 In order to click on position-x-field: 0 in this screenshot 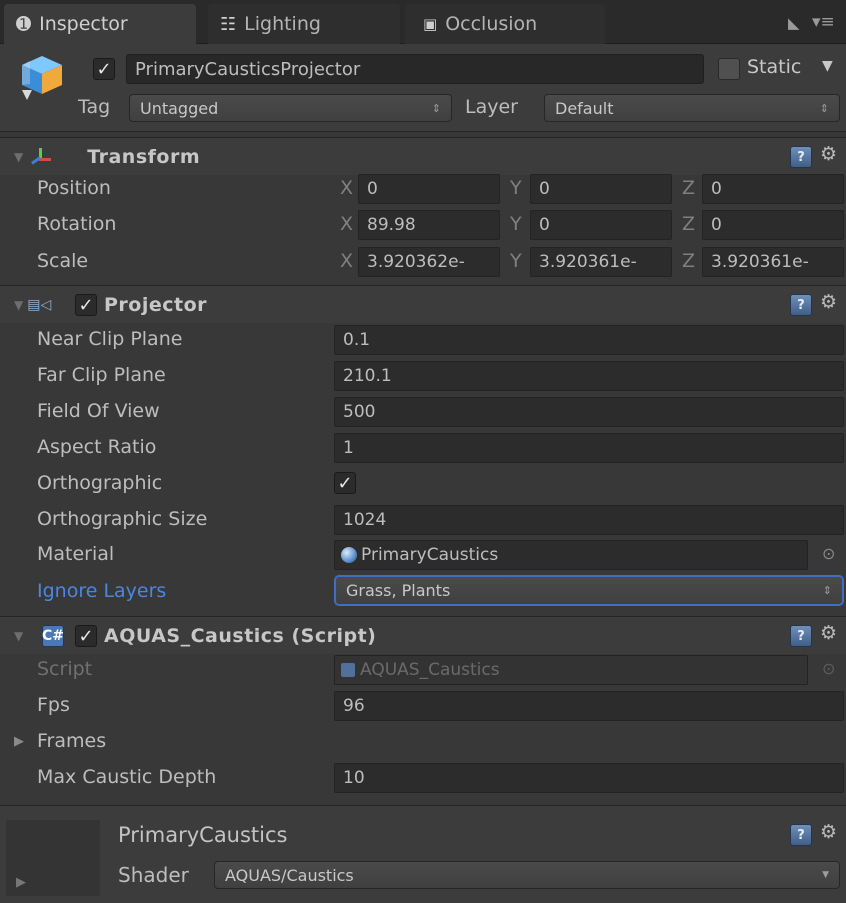, I will do `click(429, 189)`.